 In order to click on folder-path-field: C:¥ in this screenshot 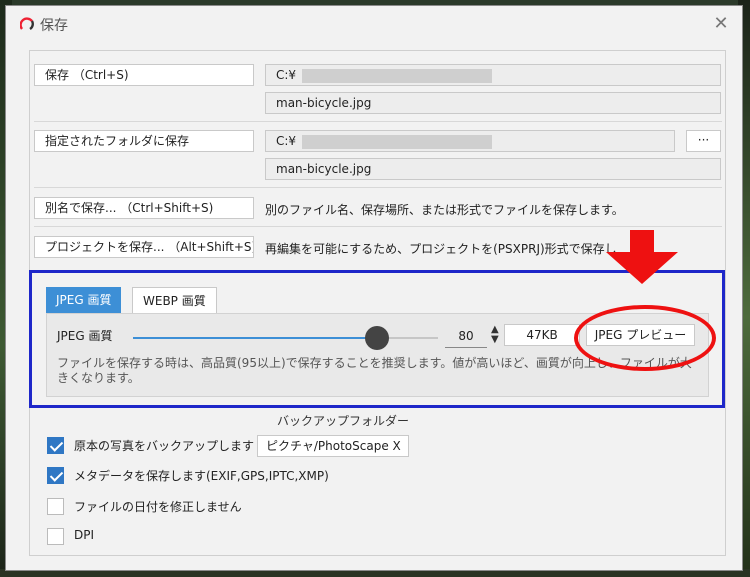, I will do `click(470, 141)`.